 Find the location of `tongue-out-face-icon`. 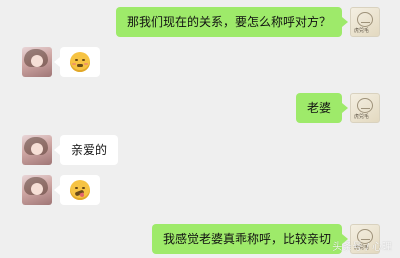

tongue-out-face-icon is located at coordinates (80, 190).